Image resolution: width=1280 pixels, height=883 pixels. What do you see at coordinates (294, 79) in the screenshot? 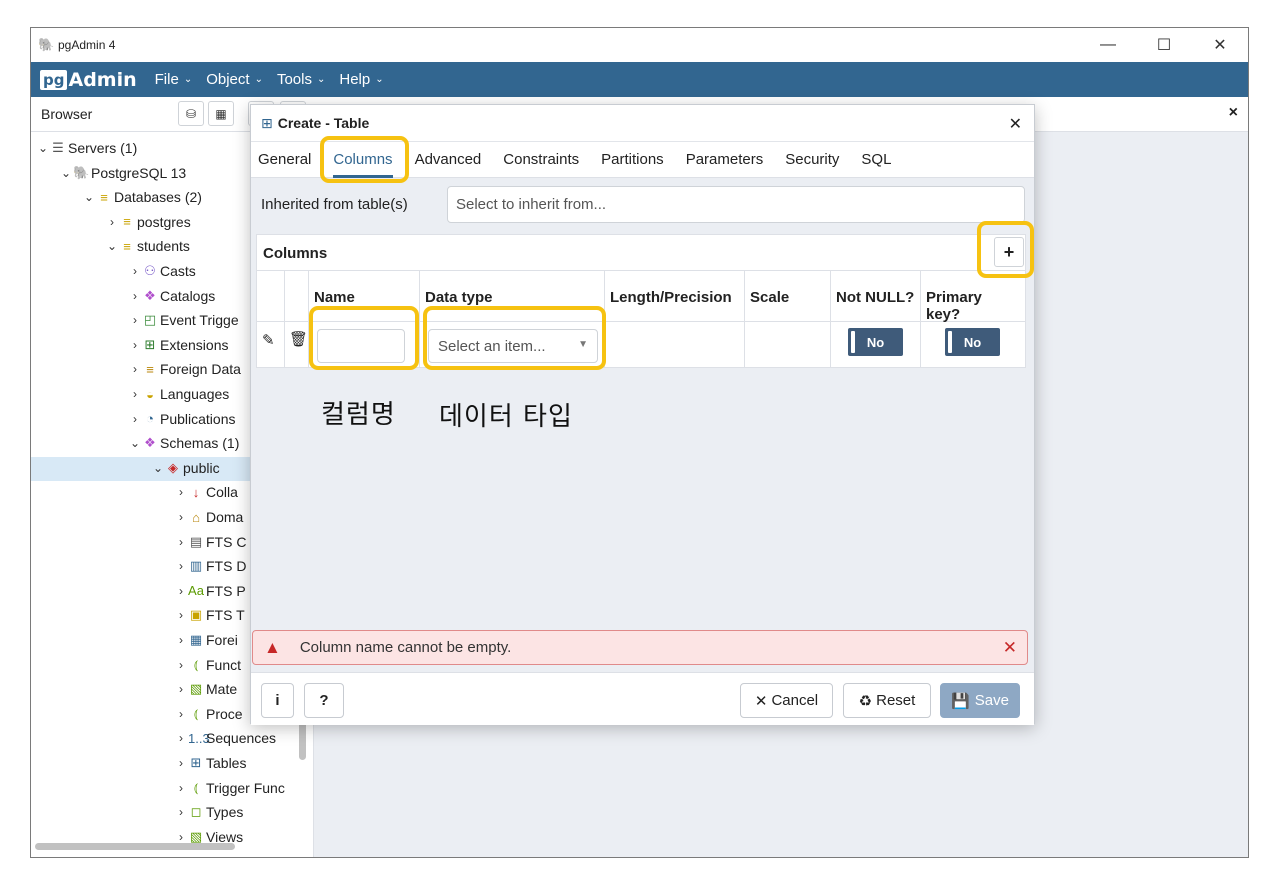
I see `menu-label: Tools` at bounding box center [294, 79].